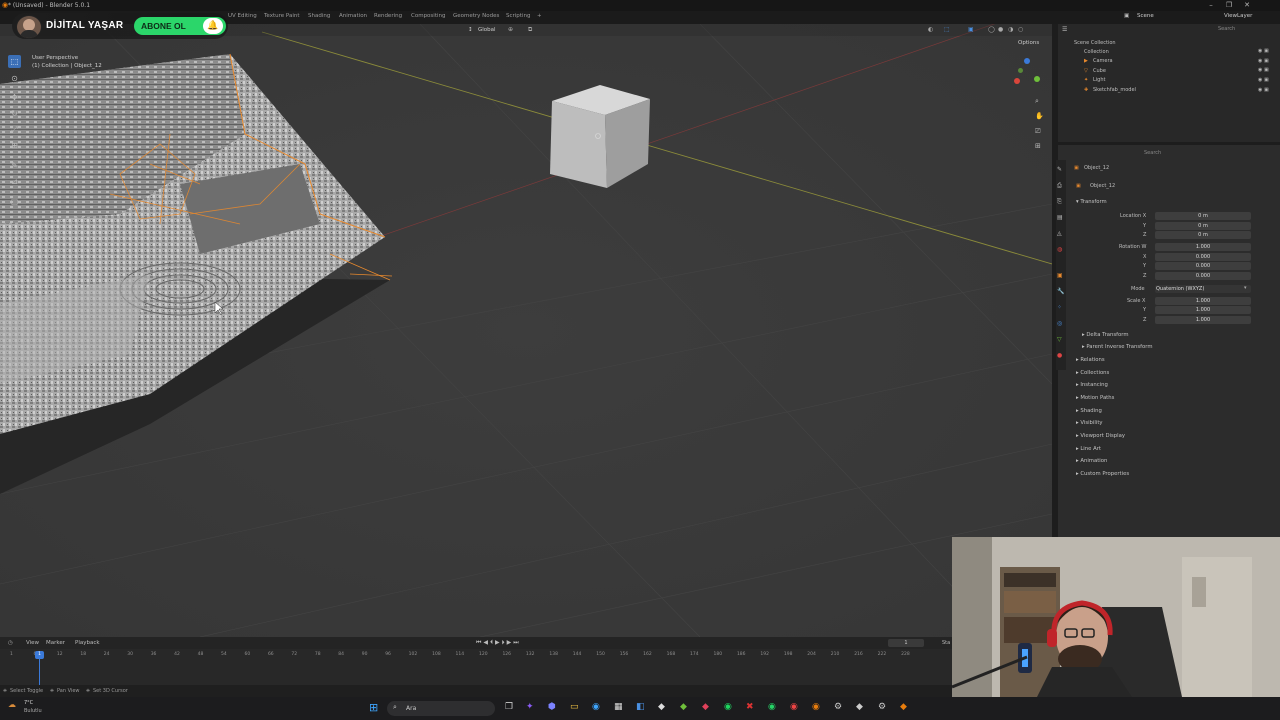 The image size is (1280, 720). Describe the element at coordinates (213, 26) in the screenshot. I see `bell-icon: 🔔` at that location.